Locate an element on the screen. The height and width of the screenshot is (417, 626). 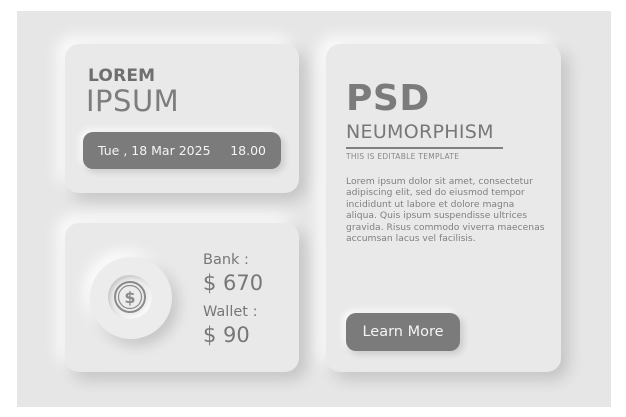
balance-card: $ Bank : $ 670 Wallet : $ 90 is located at coordinates (182, 297).